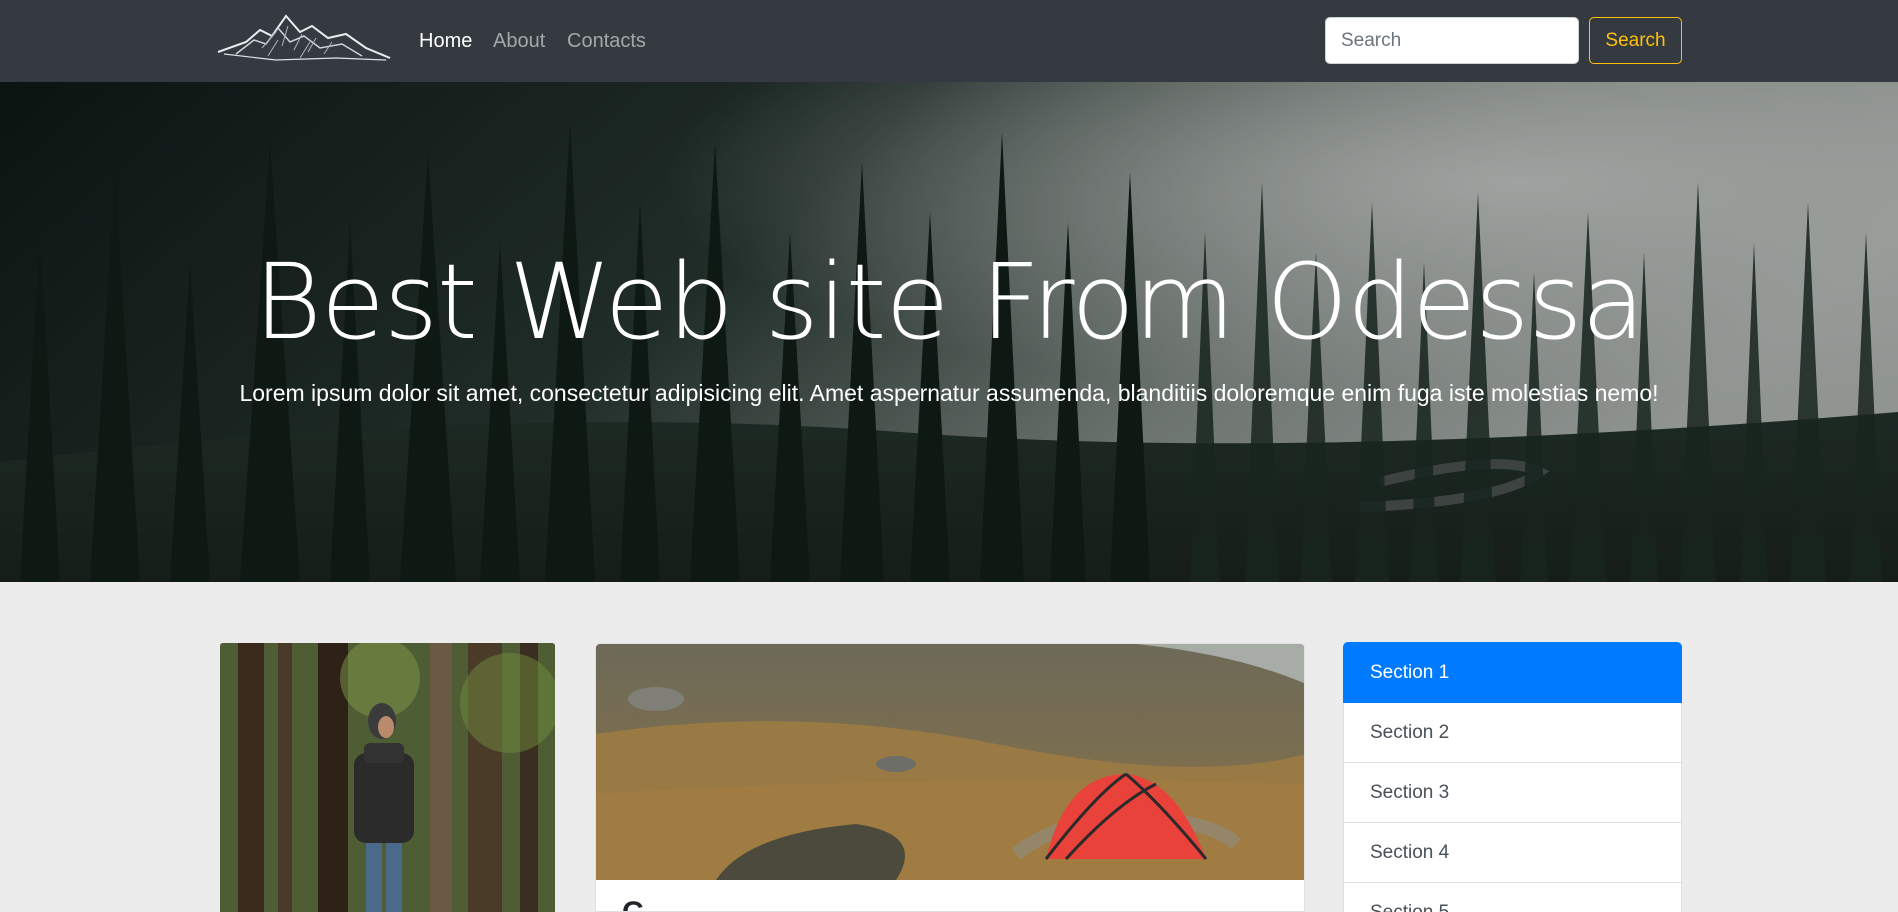  Describe the element at coordinates (304, 39) in the screenshot. I see `mountain-logo-icon` at that location.